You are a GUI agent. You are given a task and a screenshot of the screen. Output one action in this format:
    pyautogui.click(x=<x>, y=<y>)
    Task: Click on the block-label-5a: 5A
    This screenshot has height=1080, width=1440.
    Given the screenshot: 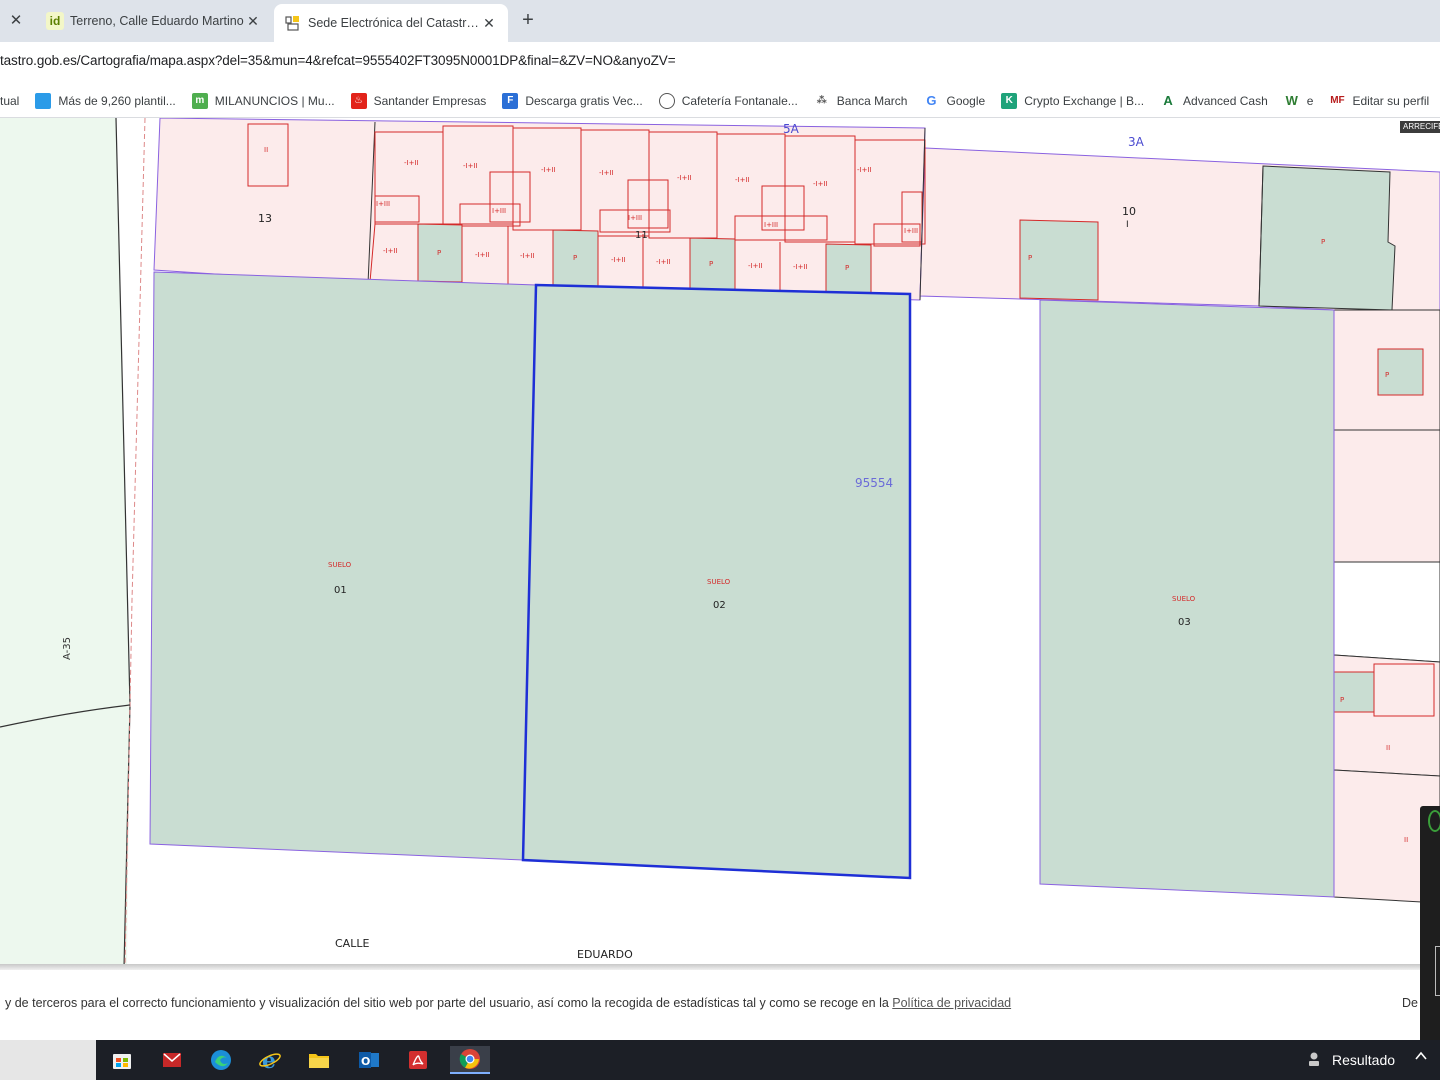 What is the action you would take?
    pyautogui.click(x=791, y=129)
    